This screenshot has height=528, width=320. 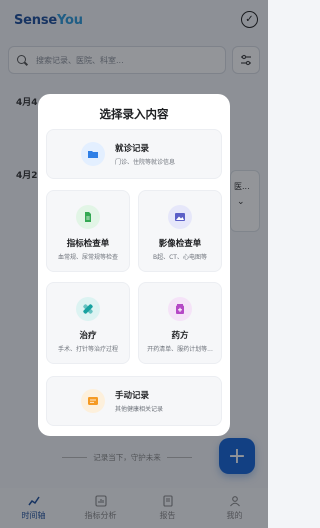 I want to click on option-label: 药方, so click(x=180, y=336).